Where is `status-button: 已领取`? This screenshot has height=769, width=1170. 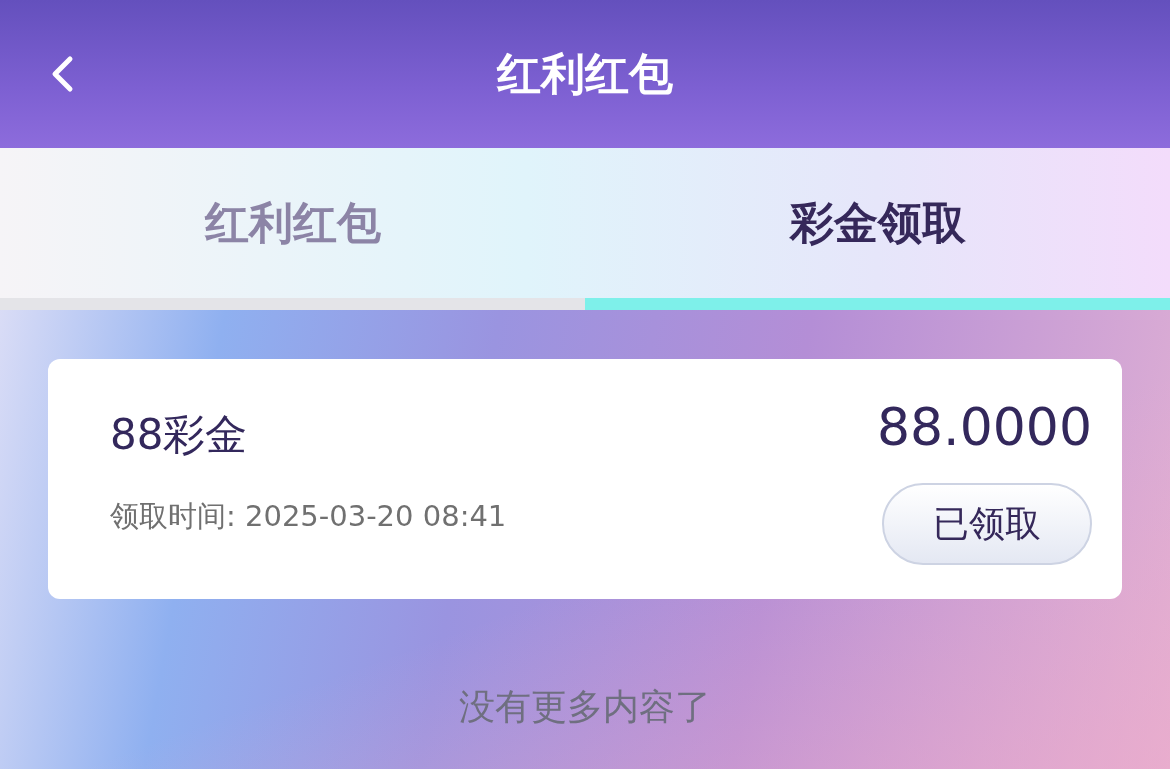
status-button: 已领取 is located at coordinates (987, 524).